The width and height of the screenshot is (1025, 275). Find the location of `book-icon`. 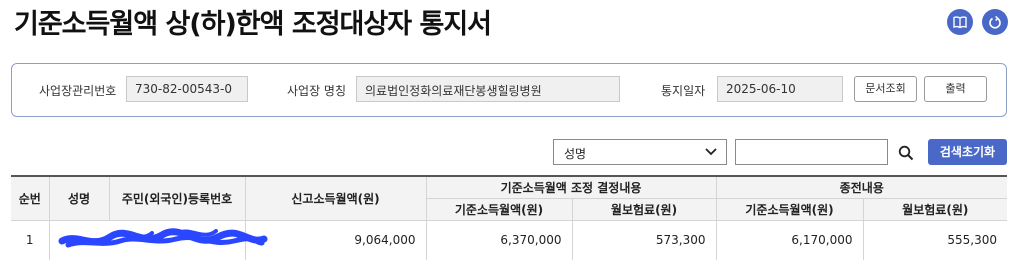

book-icon is located at coordinates (960, 22).